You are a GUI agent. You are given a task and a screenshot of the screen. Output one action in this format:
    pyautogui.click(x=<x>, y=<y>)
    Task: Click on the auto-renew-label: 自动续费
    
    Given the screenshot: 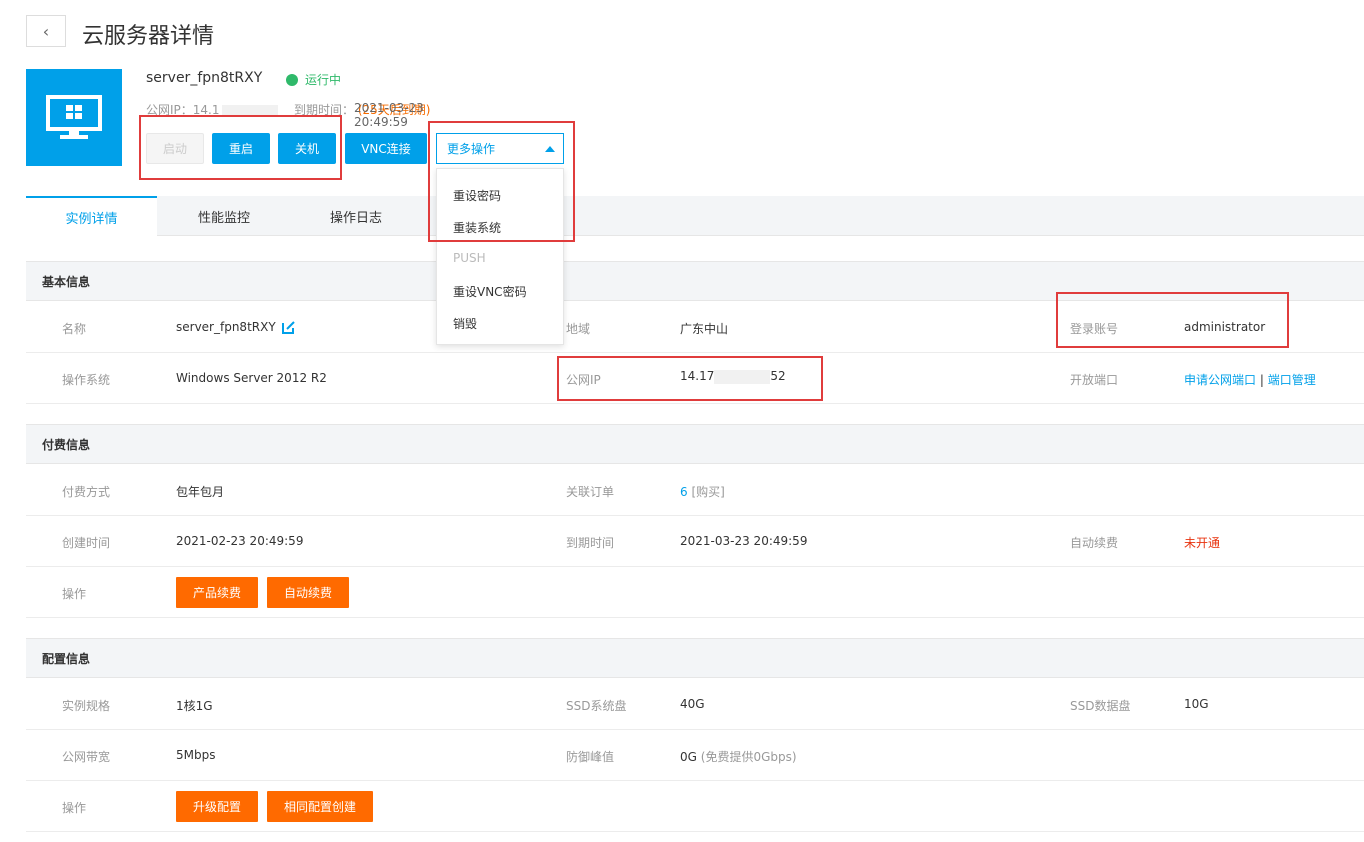 What is the action you would take?
    pyautogui.click(x=1094, y=543)
    